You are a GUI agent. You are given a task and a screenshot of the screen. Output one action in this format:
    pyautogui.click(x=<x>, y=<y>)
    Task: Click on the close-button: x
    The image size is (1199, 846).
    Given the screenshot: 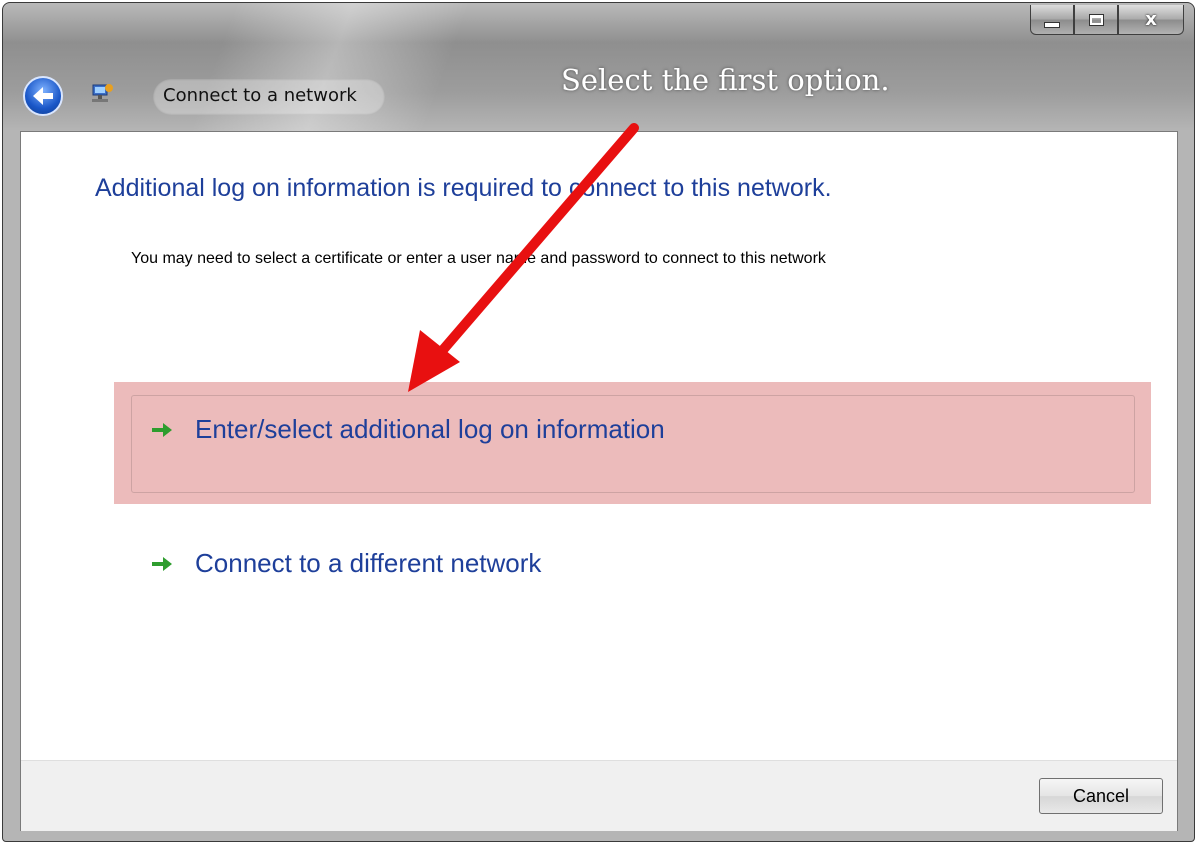 What is the action you would take?
    pyautogui.click(x=1151, y=20)
    